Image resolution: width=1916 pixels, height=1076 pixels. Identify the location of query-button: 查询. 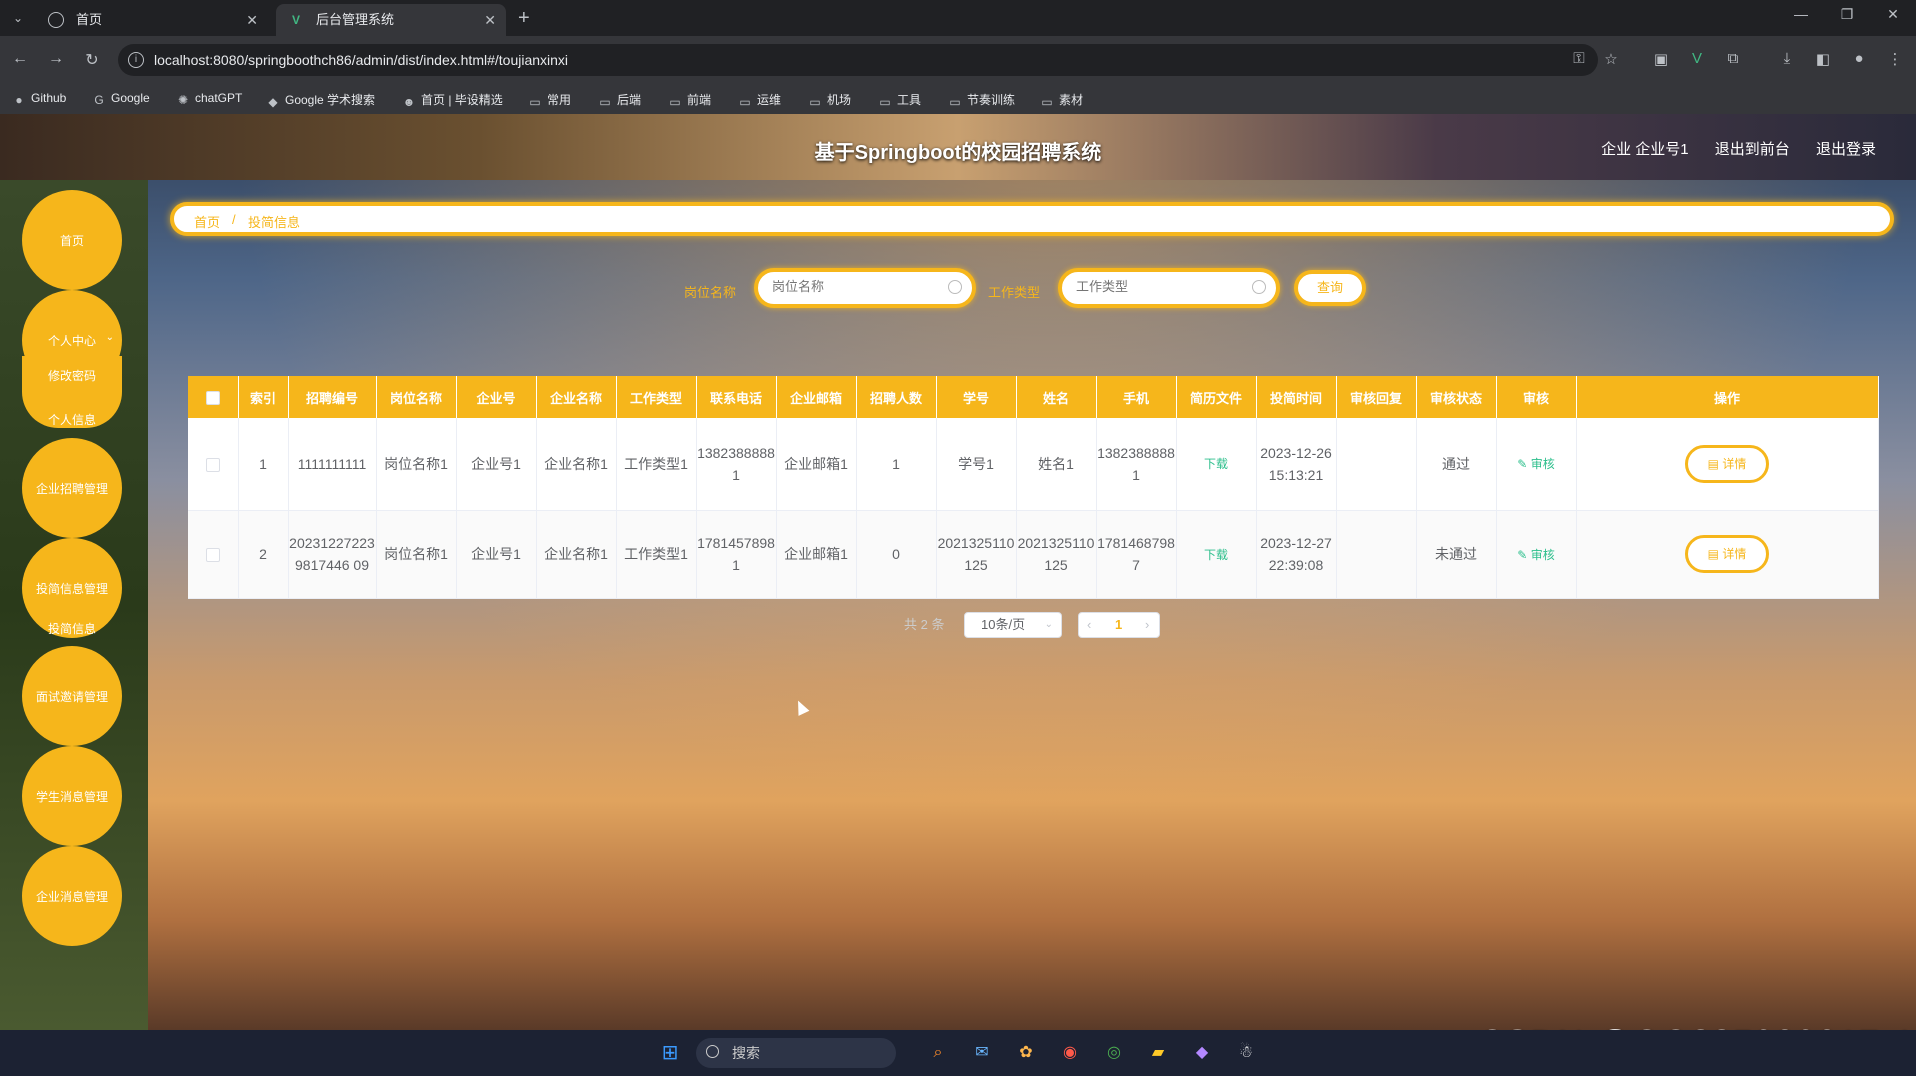
(1330, 288).